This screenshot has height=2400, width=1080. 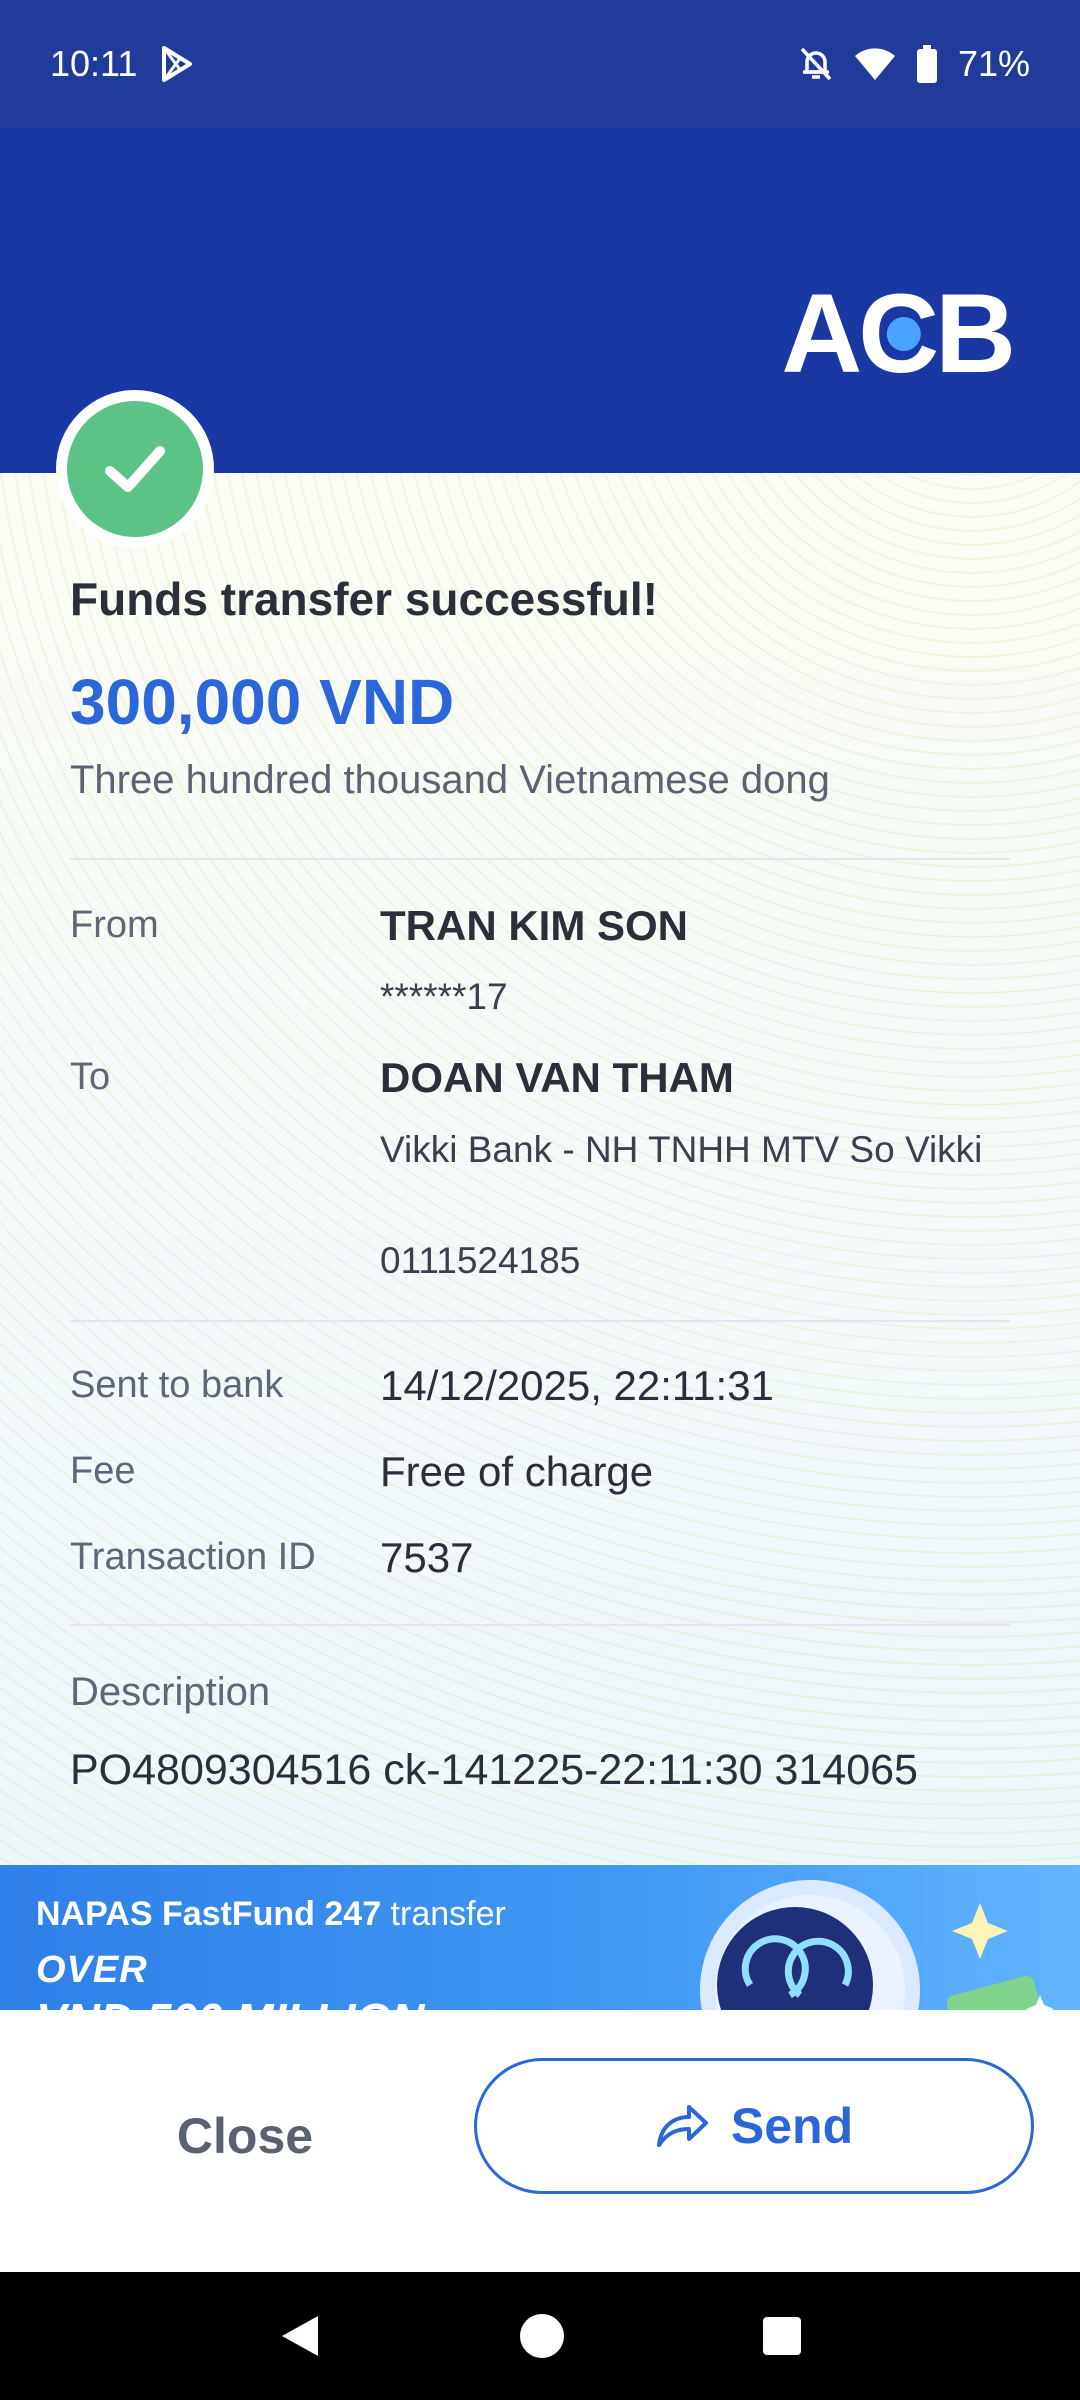 What do you see at coordinates (875, 64) in the screenshot?
I see `wifi-icon` at bounding box center [875, 64].